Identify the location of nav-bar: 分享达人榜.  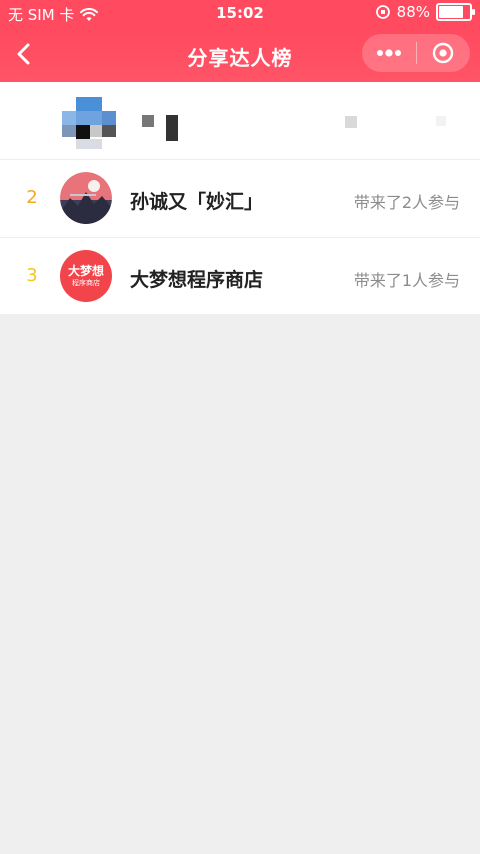
(240, 55).